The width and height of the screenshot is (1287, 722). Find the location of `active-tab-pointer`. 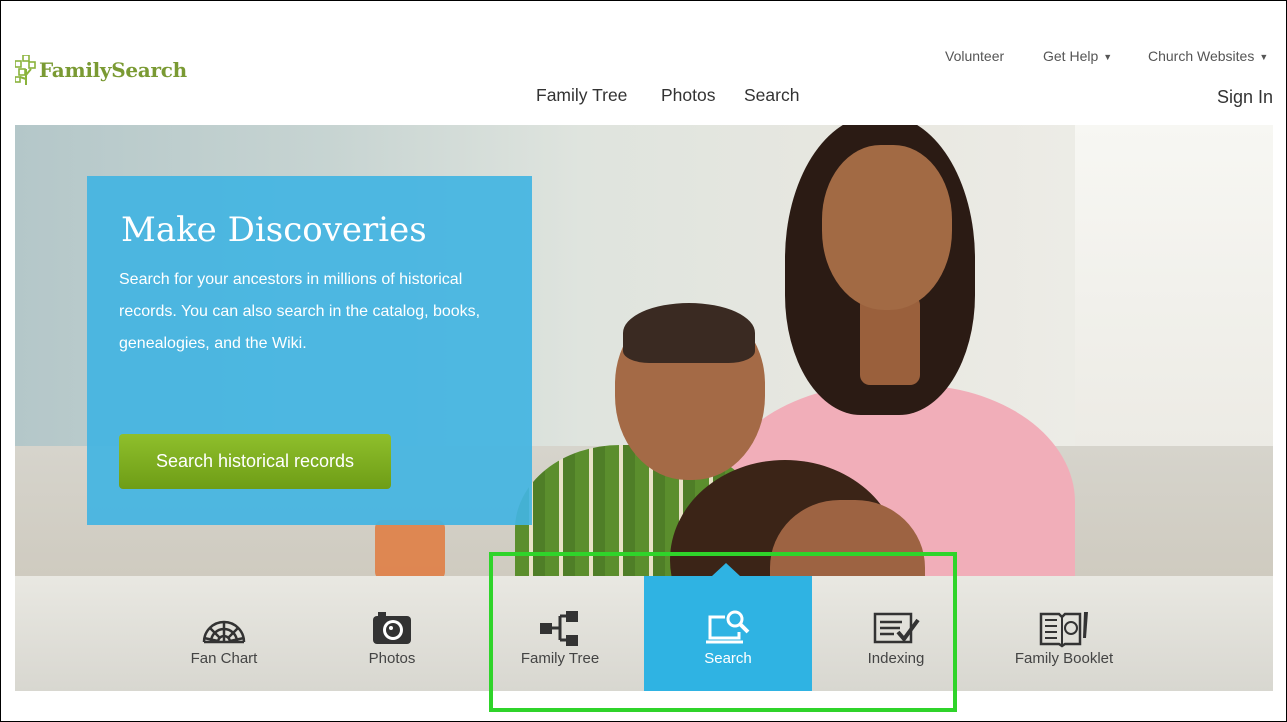

active-tab-pointer is located at coordinates (726, 569).